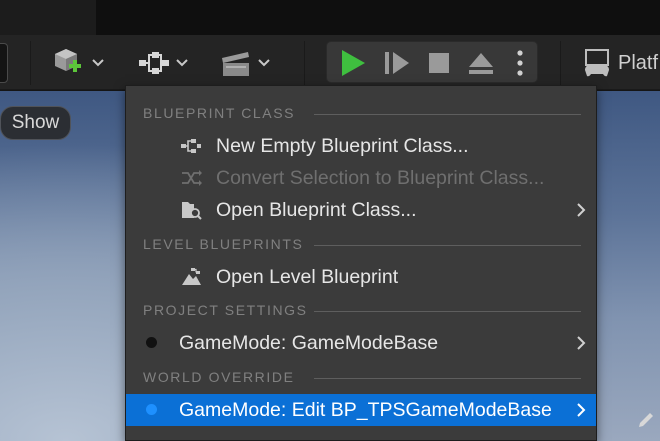 This screenshot has width=660, height=441. I want to click on menu-item-open-level-blueprint: Open Level Blueprint, so click(361, 277).